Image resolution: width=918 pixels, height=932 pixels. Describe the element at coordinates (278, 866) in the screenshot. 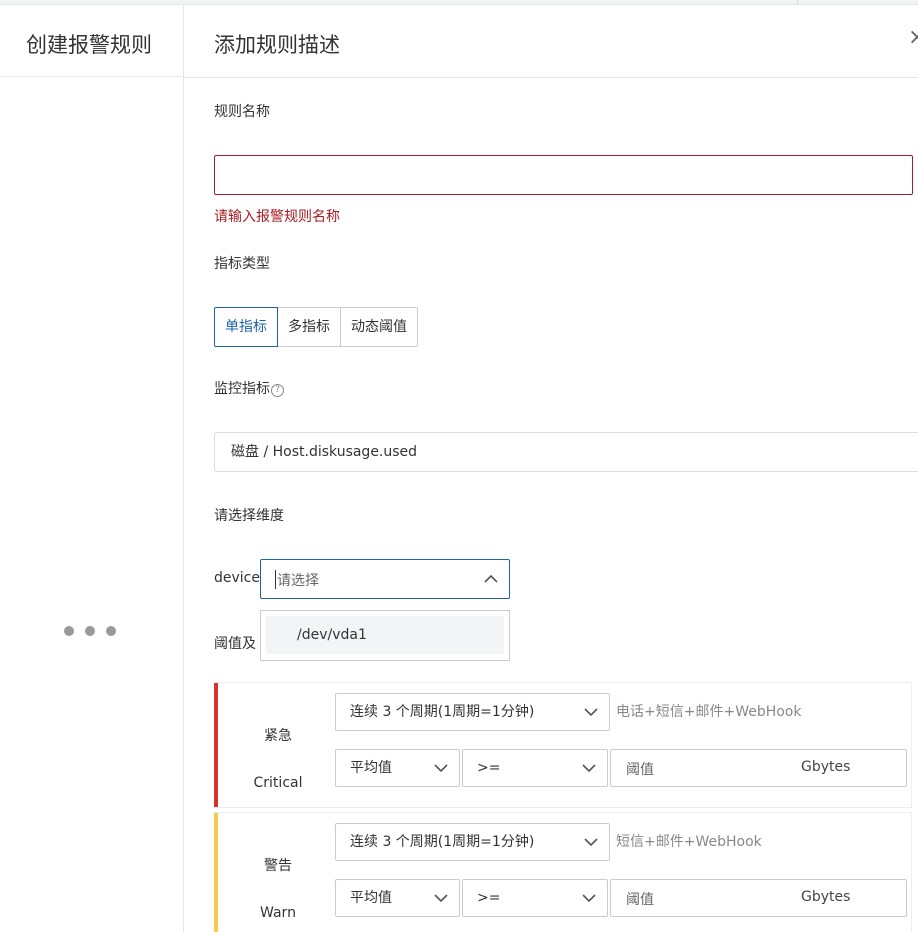

I see `level-warn-name: 警告` at that location.